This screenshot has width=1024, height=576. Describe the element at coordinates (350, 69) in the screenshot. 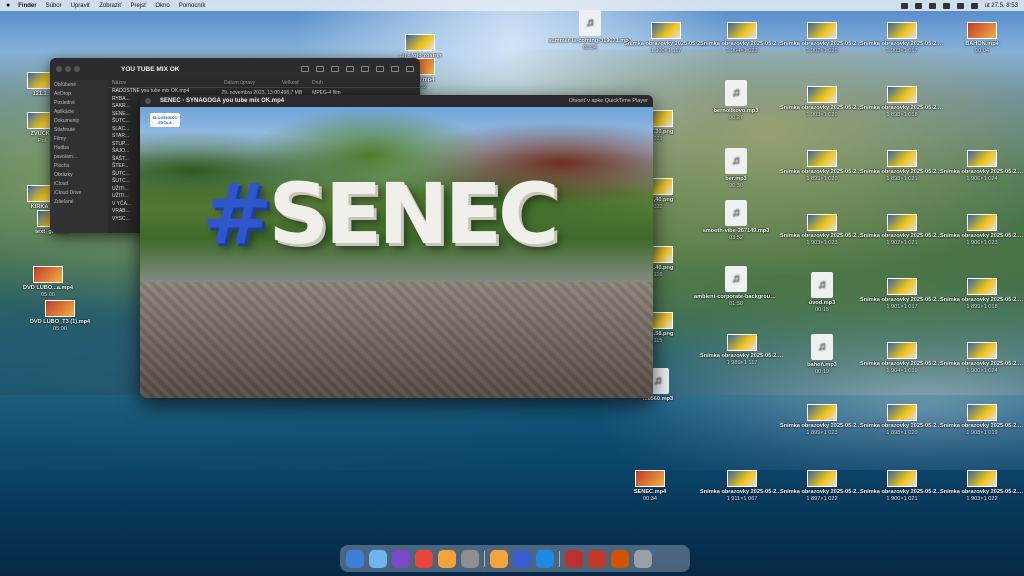

I see `gallery-view-icon` at that location.